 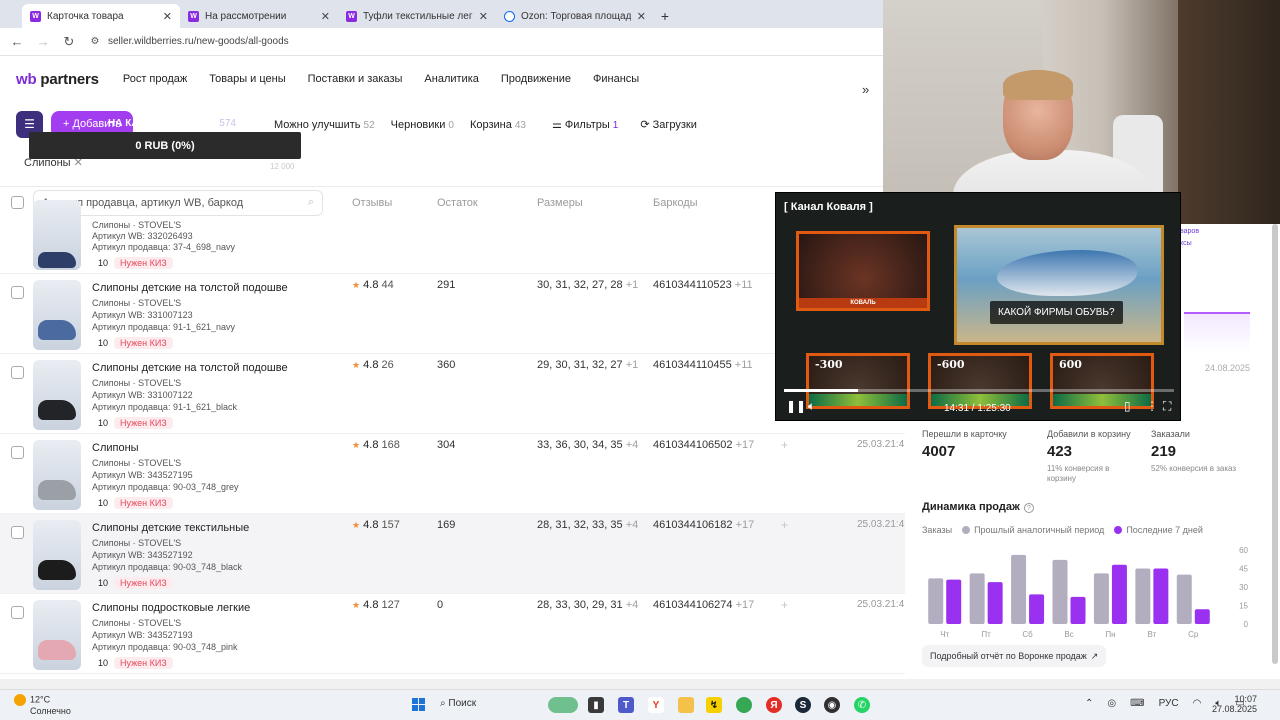 I want to click on nav-item: Продвижение, so click(x=536, y=79).